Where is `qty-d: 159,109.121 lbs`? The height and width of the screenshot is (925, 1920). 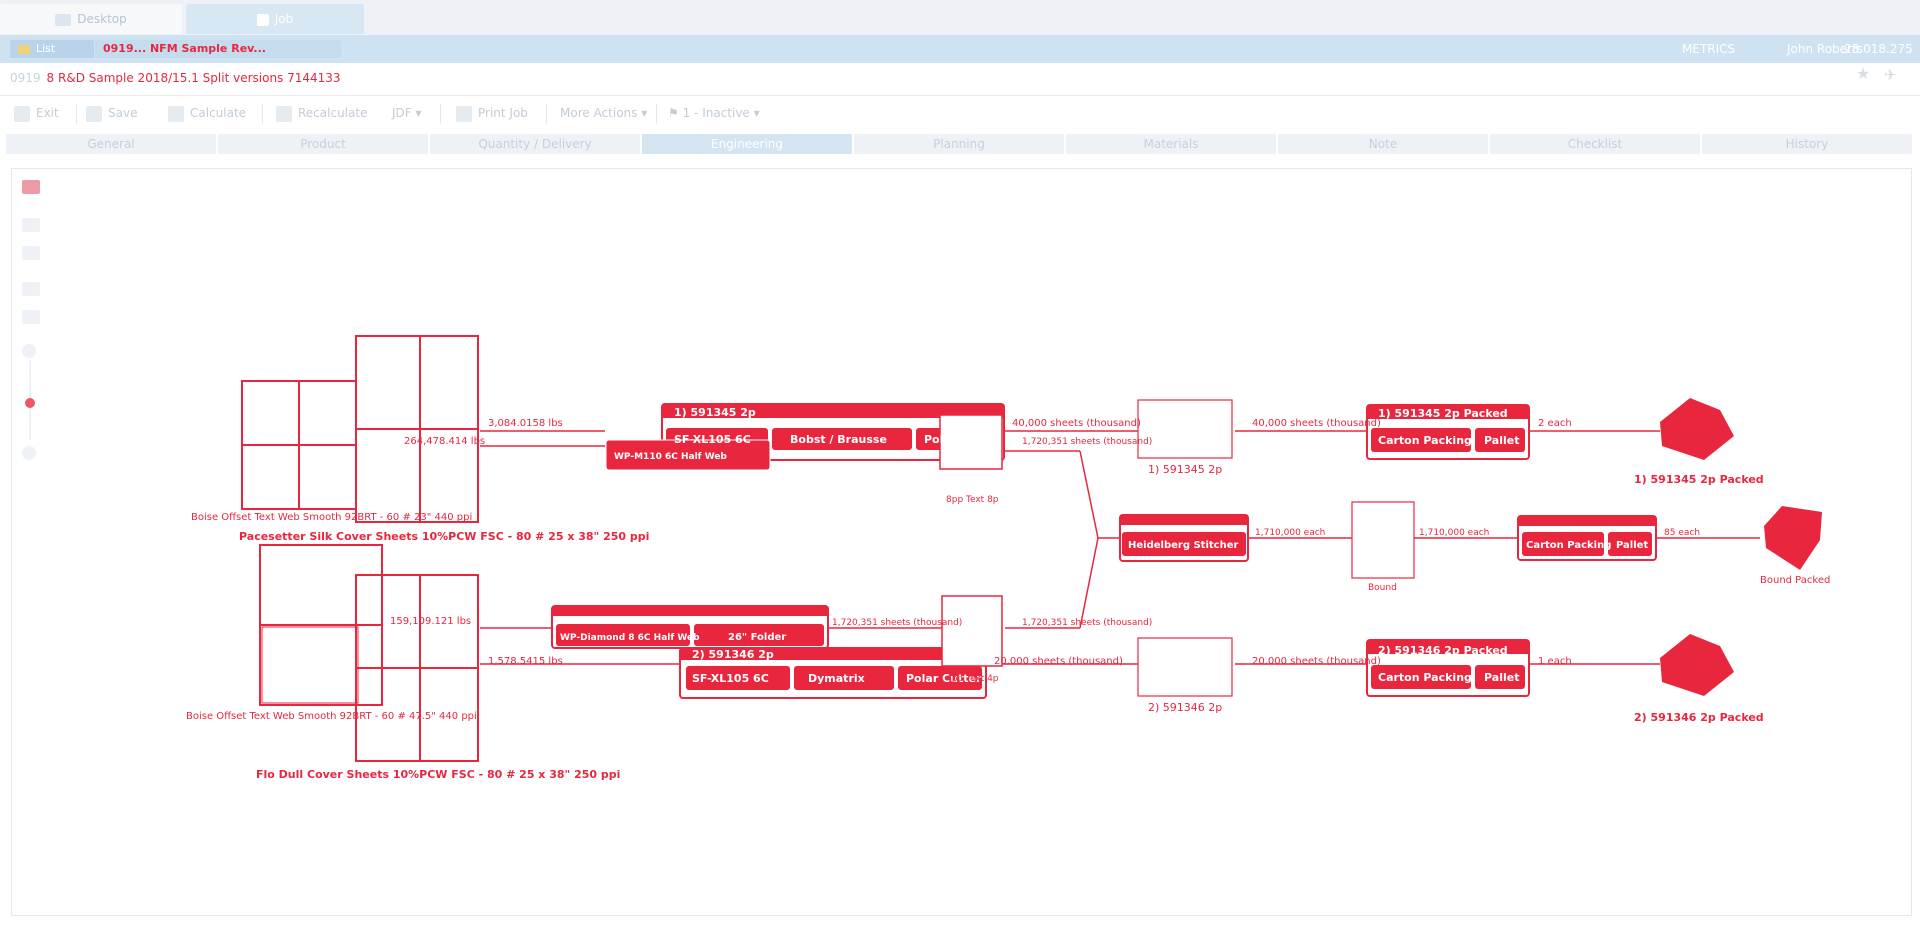
qty-d: 159,109.121 lbs is located at coordinates (430, 621).